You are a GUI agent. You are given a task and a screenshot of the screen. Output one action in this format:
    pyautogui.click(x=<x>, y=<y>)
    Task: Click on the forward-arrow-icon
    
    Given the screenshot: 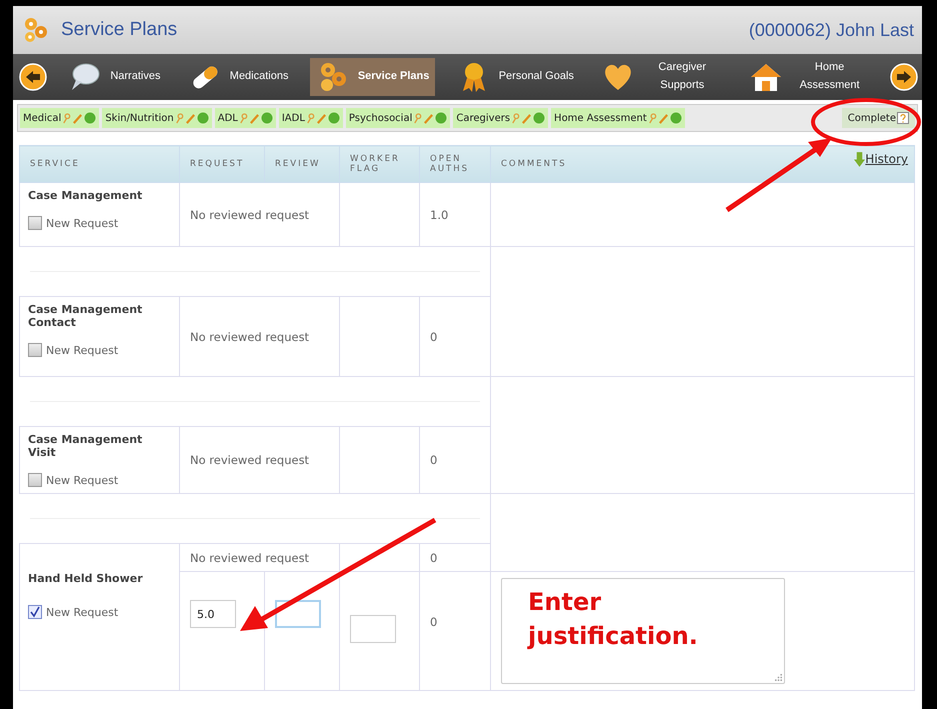 What is the action you would take?
    pyautogui.click(x=904, y=77)
    